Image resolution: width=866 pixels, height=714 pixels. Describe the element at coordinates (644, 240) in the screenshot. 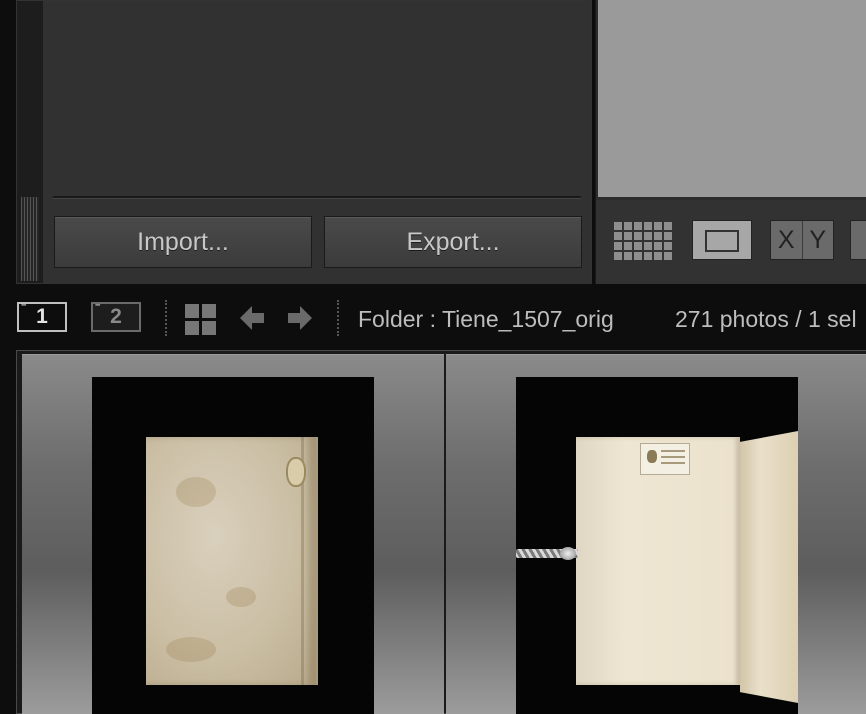

I see `grid-view-icon` at that location.